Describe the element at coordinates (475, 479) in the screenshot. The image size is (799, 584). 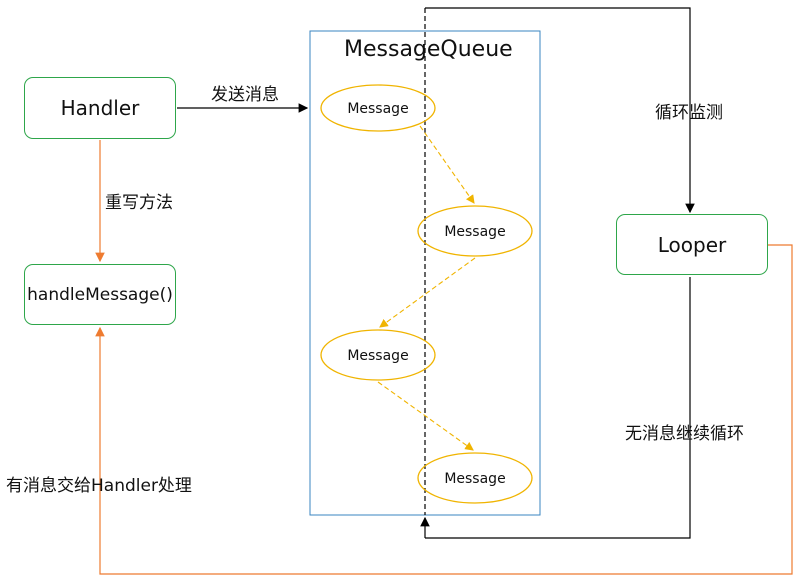
I see `message-label-4: Message` at that location.